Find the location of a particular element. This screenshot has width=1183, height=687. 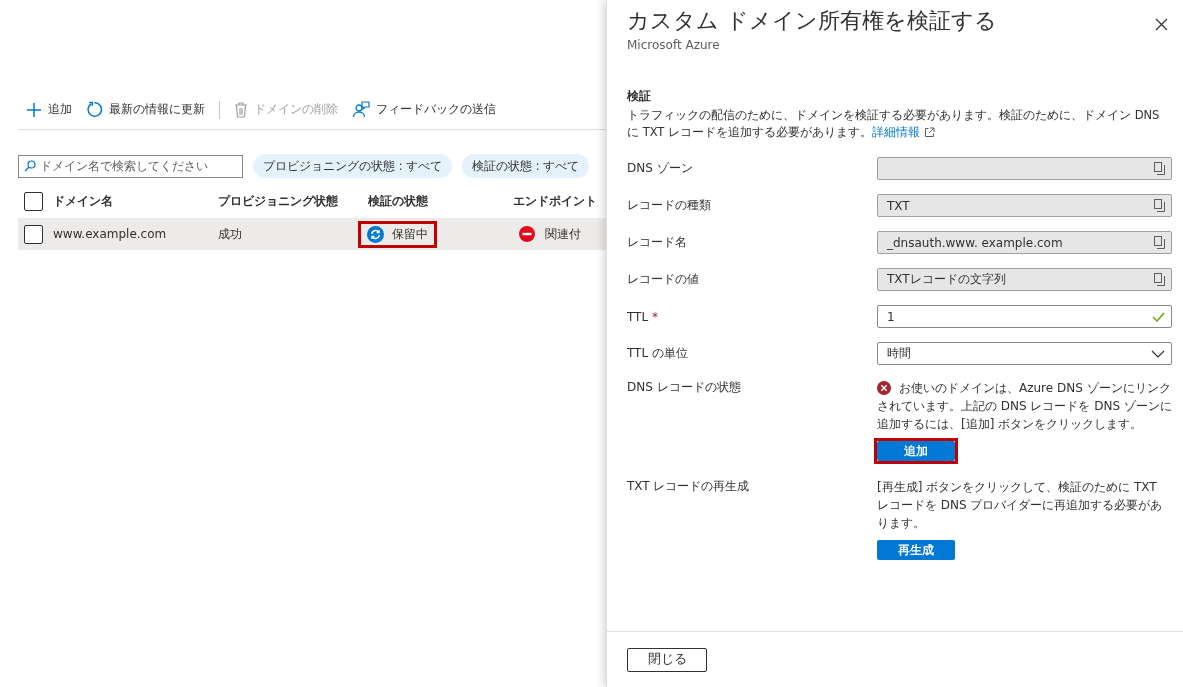

primary-button: 再生成 is located at coordinates (916, 550).